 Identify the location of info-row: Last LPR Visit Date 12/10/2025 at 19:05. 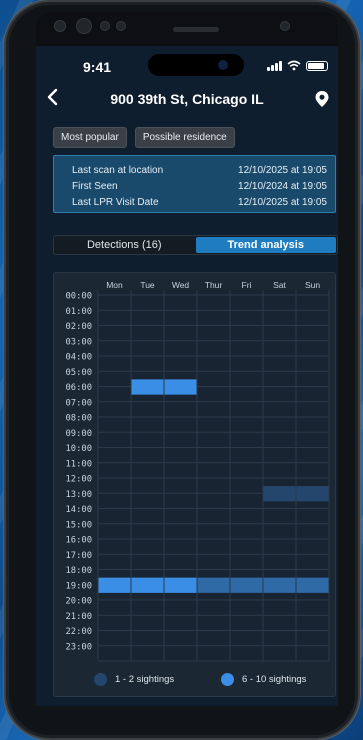
(194, 202).